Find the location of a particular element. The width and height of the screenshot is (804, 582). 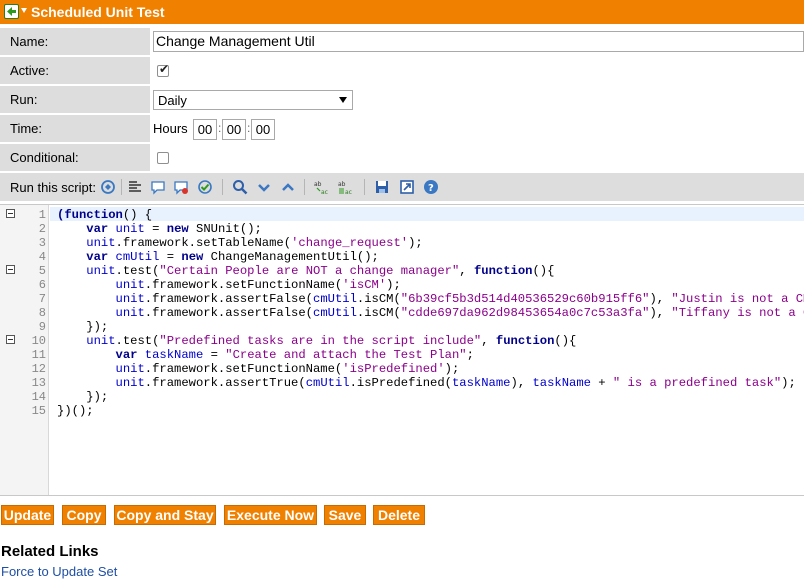

code-line: })(); is located at coordinates (75, 411).